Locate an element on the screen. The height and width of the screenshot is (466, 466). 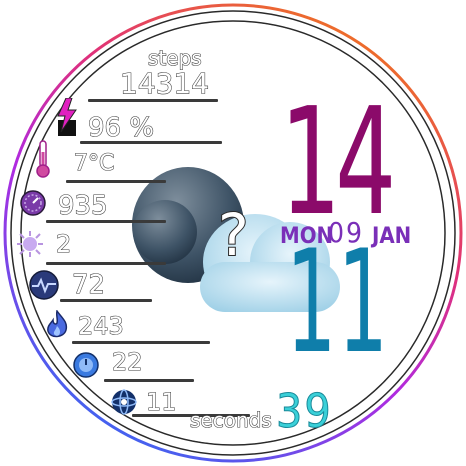
thermometer-icon is located at coordinates (43, 159).